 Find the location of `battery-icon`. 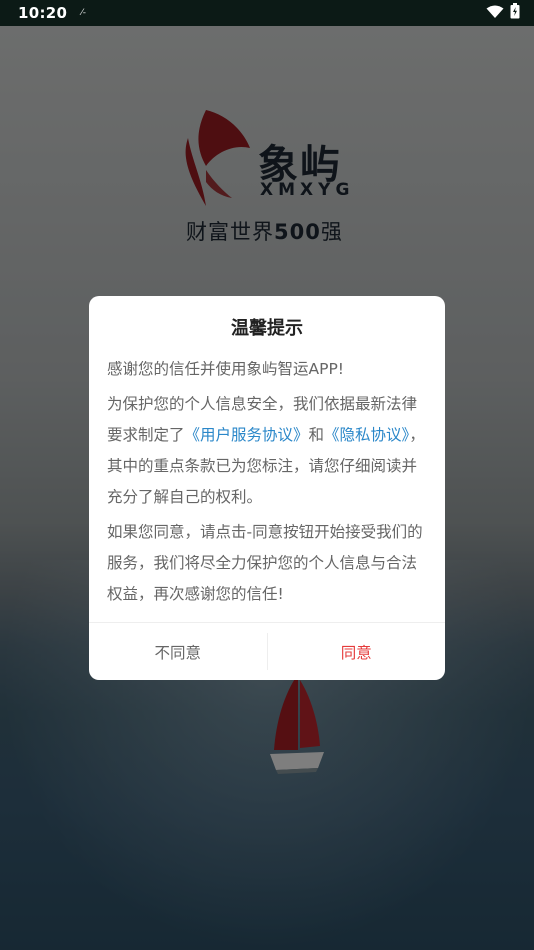

battery-icon is located at coordinates (515, 13).